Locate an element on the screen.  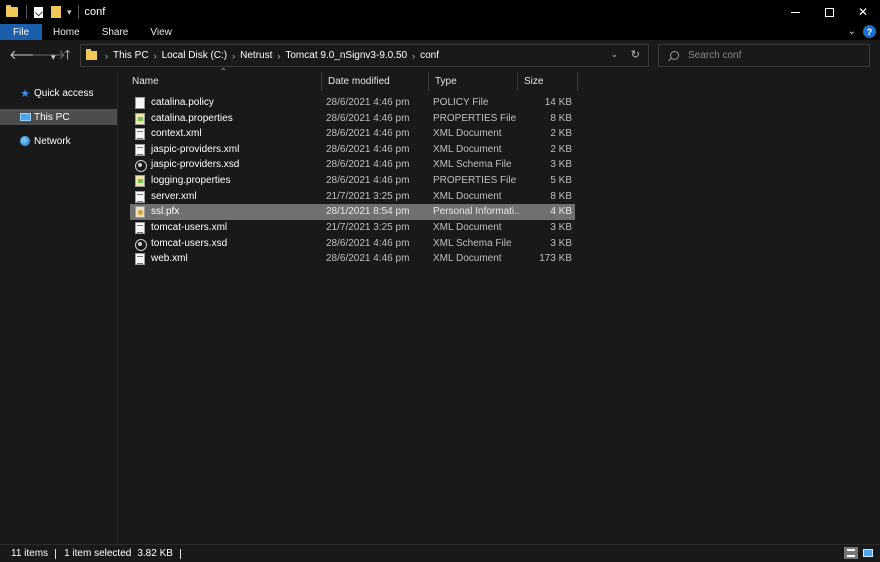
file-size: 5 KB is located at coordinates (561, 180).